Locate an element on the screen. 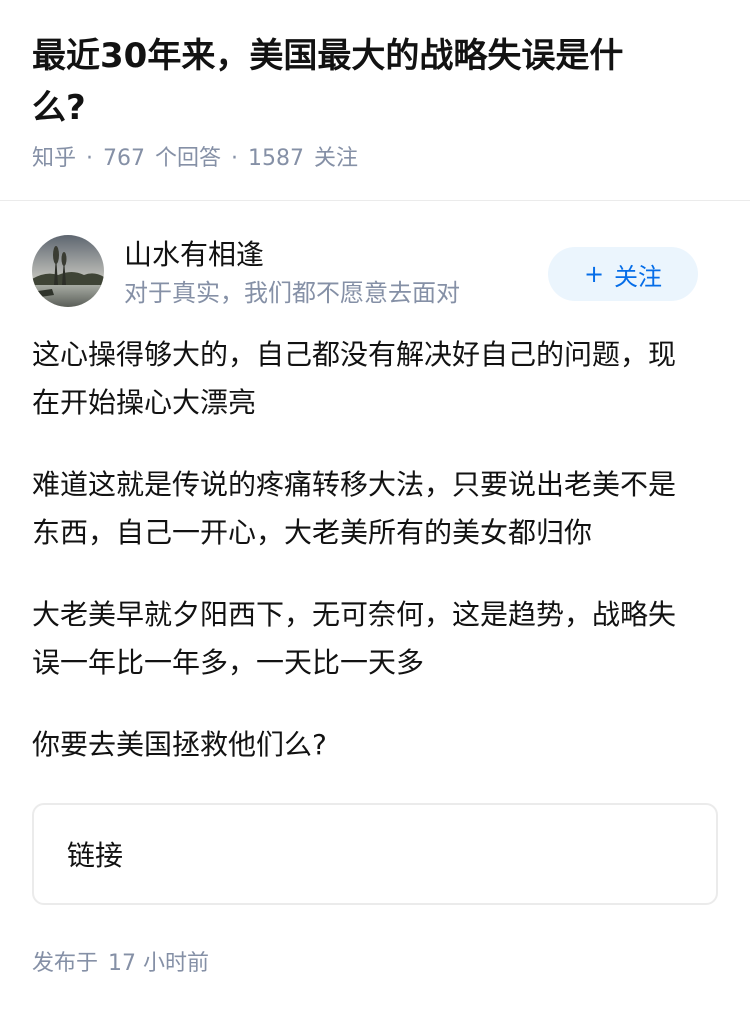 The width and height of the screenshot is (750, 1020). publish-time: 17 小时前 is located at coordinates (159, 963).